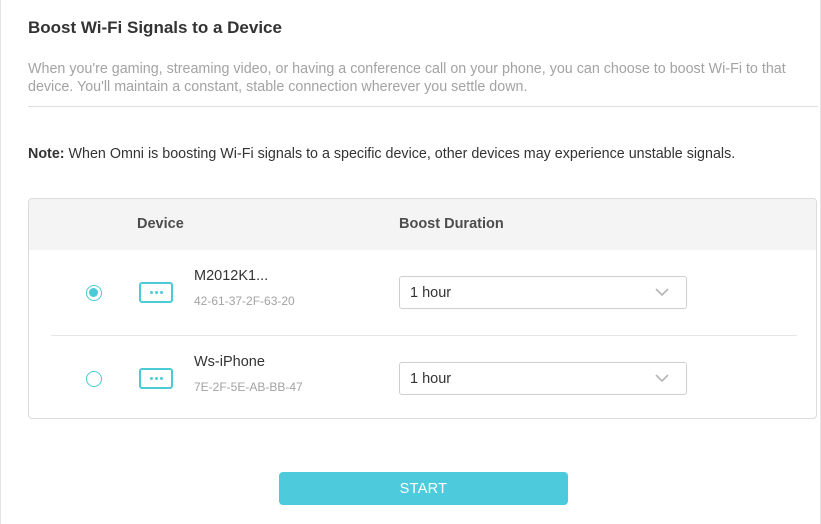 The width and height of the screenshot is (821, 524). I want to click on device-radio-selected, so click(94, 293).